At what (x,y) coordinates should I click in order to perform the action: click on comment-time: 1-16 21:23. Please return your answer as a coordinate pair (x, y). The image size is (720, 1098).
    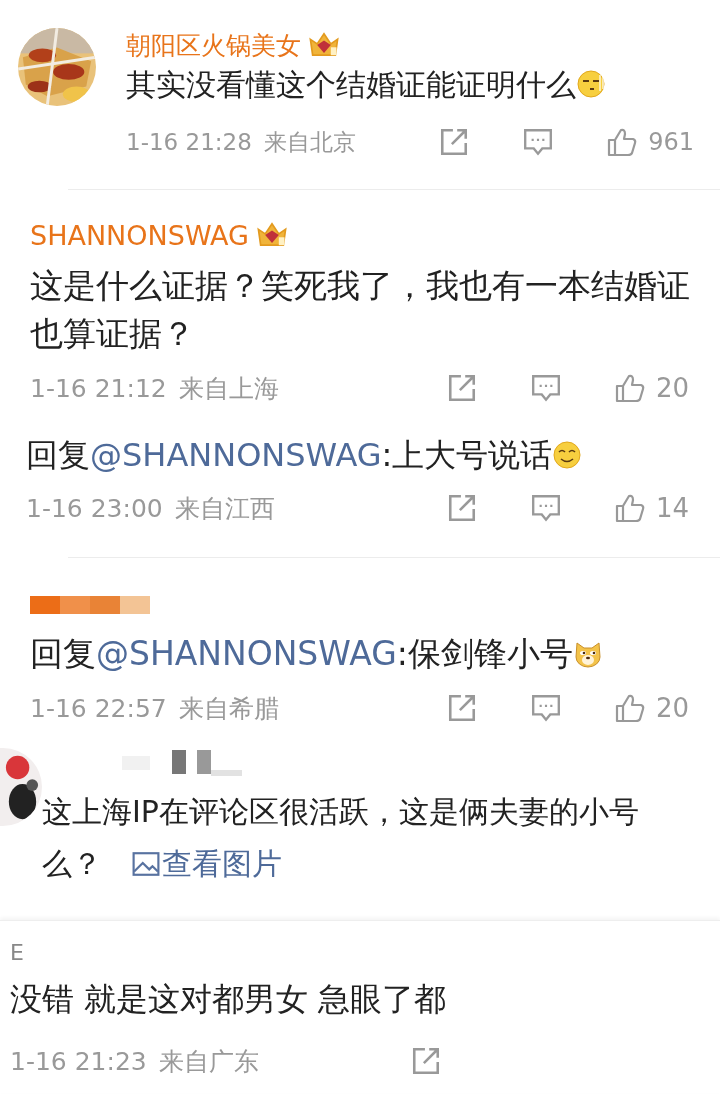
    Looking at the image, I should click on (78, 1061).